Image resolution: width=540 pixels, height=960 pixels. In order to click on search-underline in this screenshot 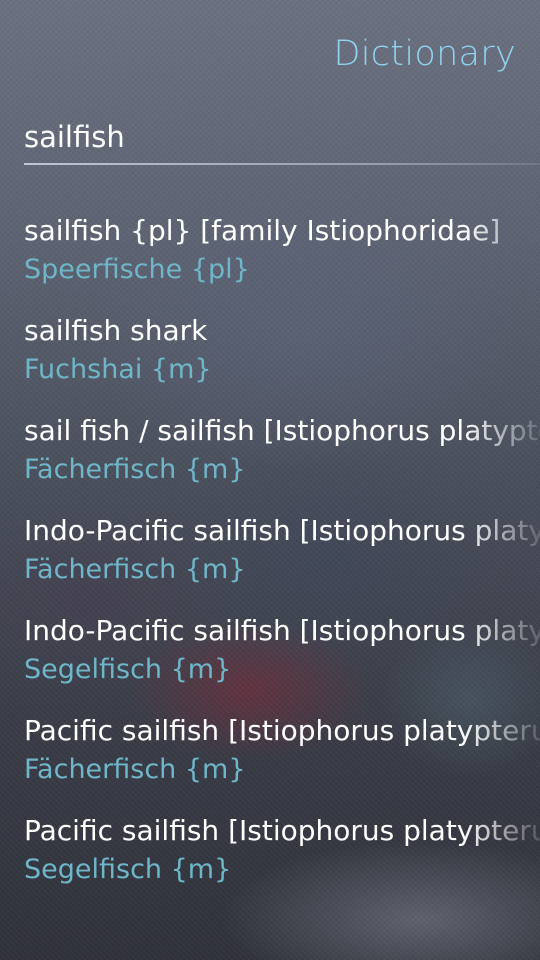, I will do `click(282, 164)`.